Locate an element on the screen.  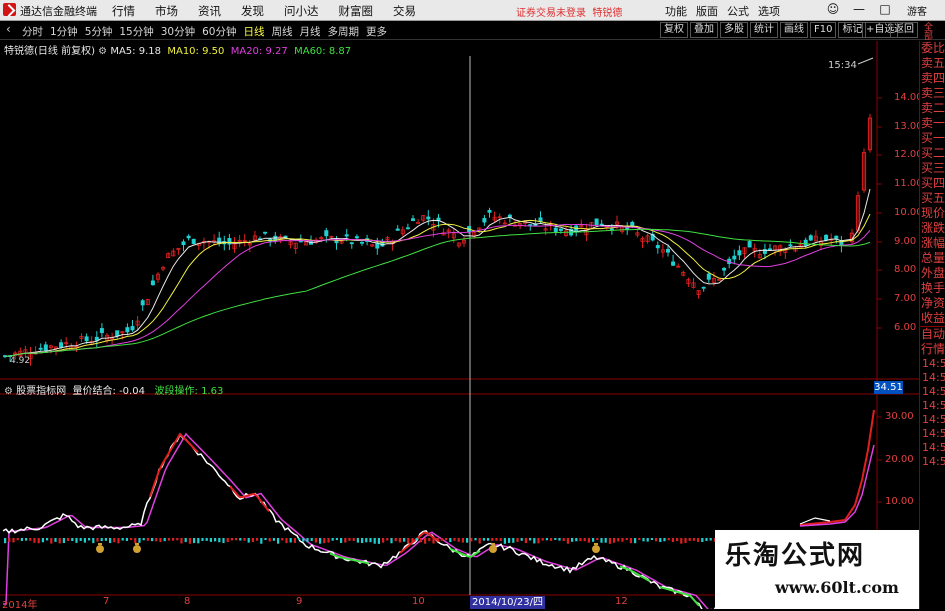
quote-field-label: 买二 is located at coordinates (932, 153).